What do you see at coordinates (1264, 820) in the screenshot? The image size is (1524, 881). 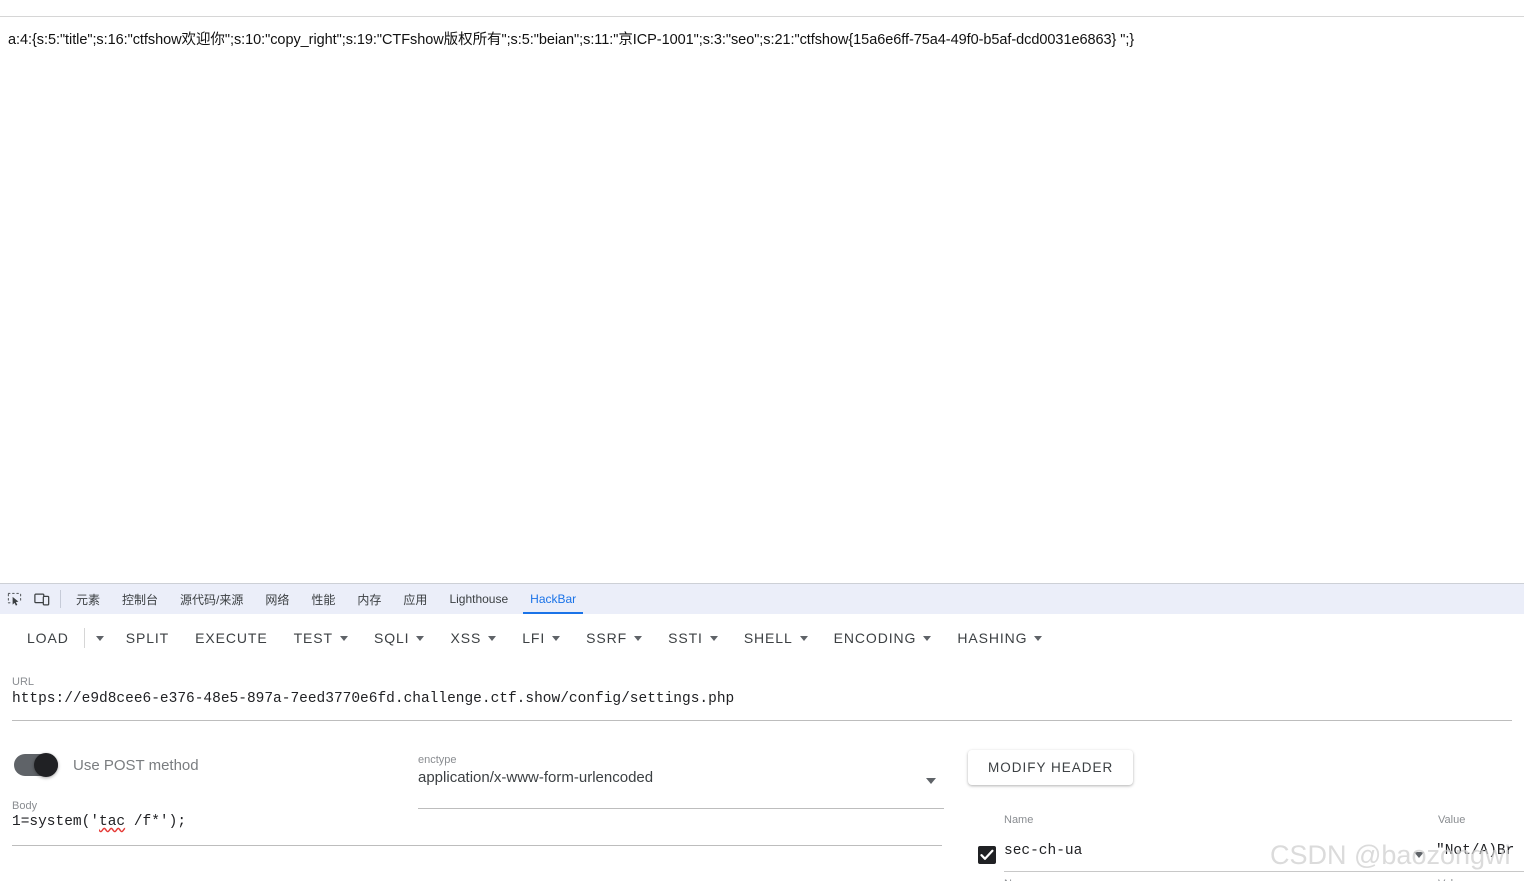 I see `header-column-labels-row1: Name Value` at bounding box center [1264, 820].